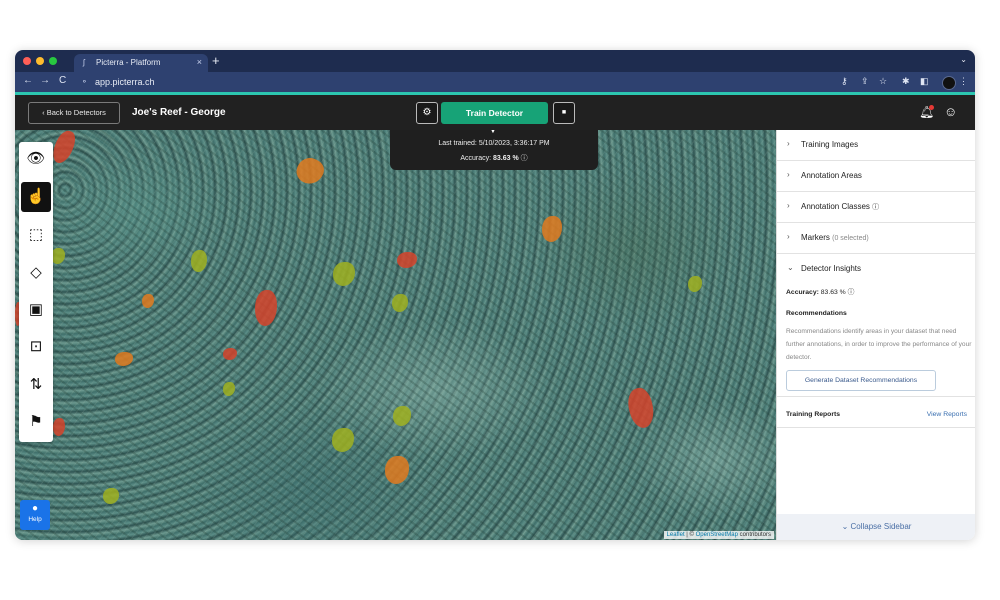  I want to click on section-training-images: › Training Images, so click(876, 145).